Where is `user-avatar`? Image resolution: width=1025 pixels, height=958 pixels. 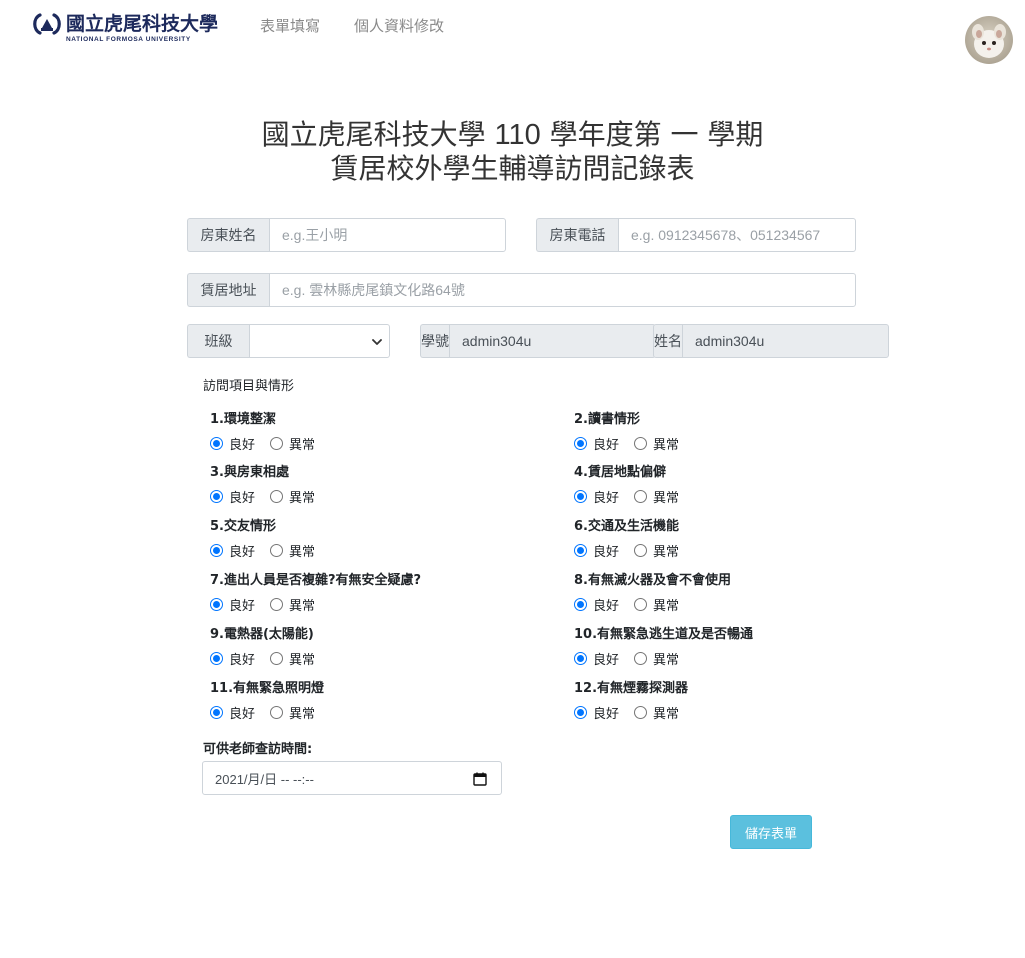 user-avatar is located at coordinates (989, 40).